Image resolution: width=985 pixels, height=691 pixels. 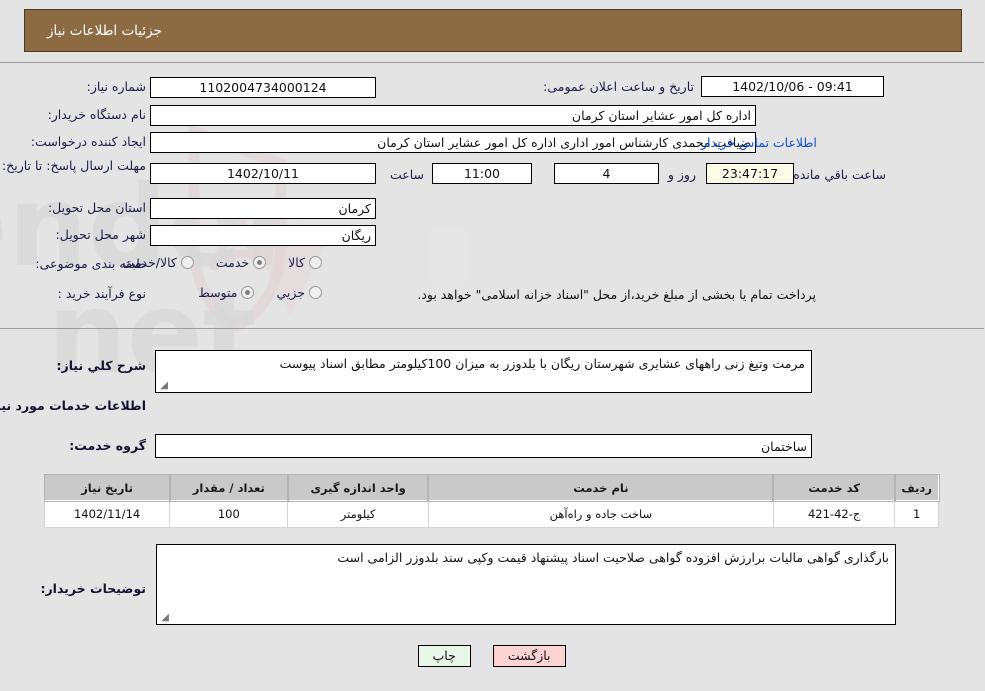 What do you see at coordinates (682, 174) in the screenshot?
I see `remaining-days-label: روز و` at bounding box center [682, 174].